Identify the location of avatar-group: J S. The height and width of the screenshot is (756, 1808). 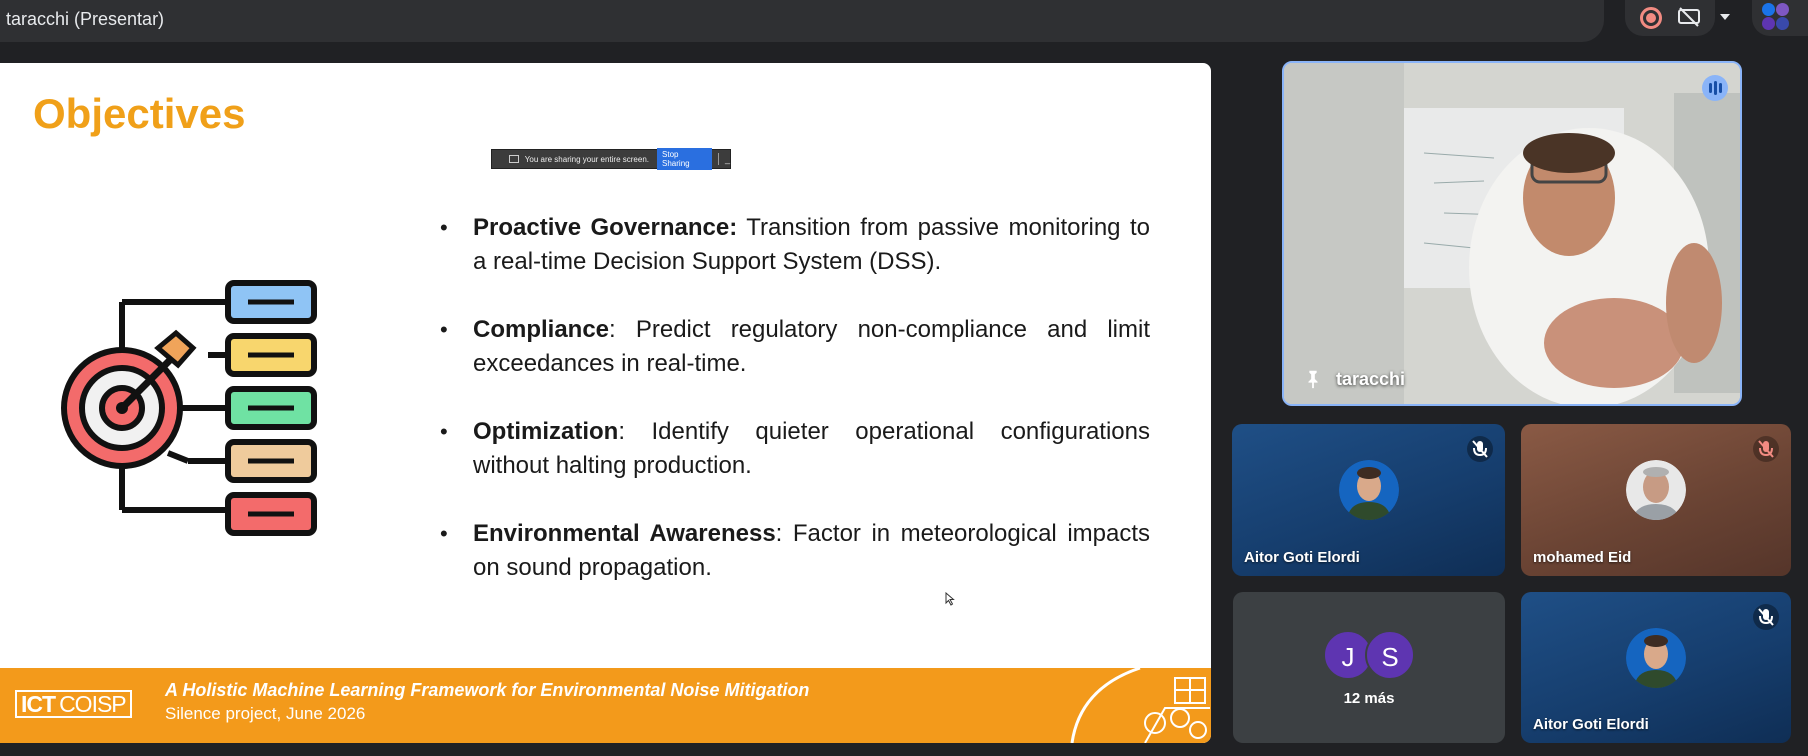
(1378, 656).